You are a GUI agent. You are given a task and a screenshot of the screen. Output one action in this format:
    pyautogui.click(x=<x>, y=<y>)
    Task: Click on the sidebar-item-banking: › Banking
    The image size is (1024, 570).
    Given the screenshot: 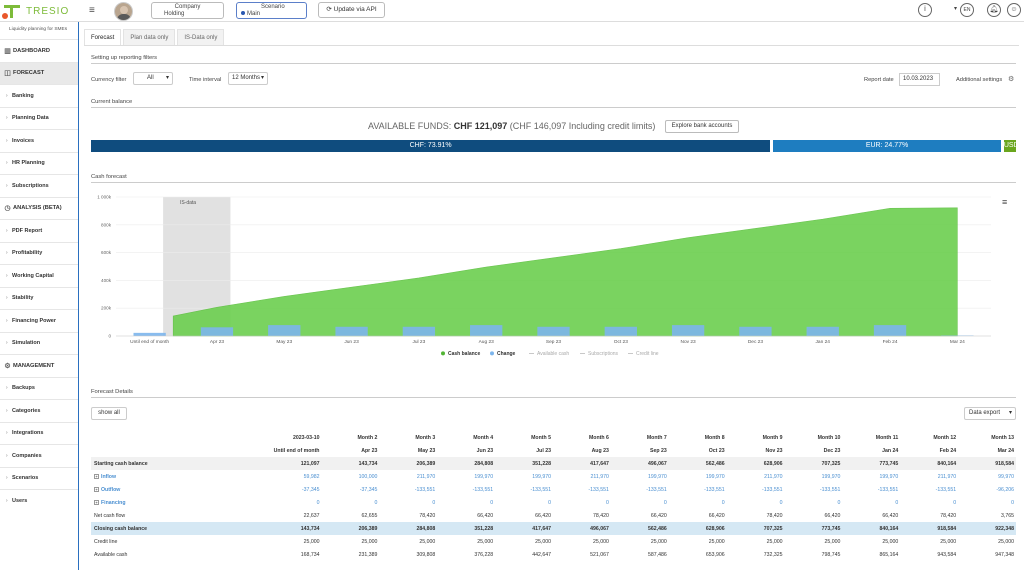 What is the action you would take?
    pyautogui.click(x=39, y=95)
    